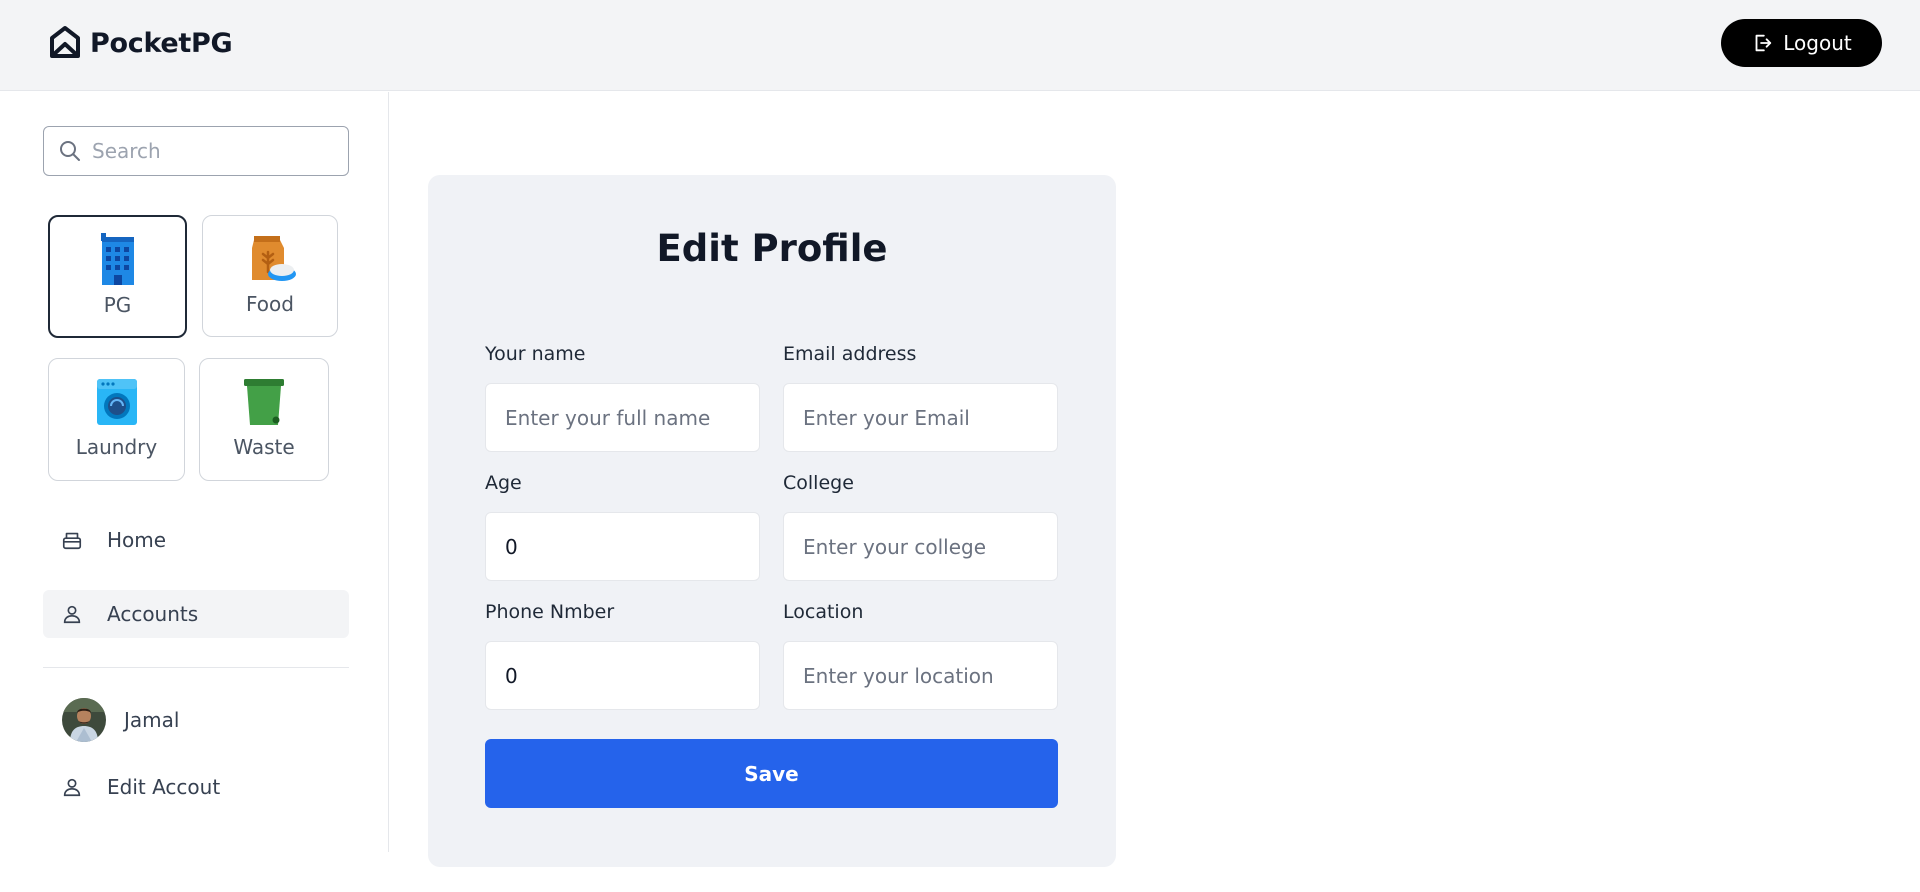 This screenshot has height=892, width=1920. Describe the element at coordinates (274, 258) in the screenshot. I see `grain-bag-icon` at that location.